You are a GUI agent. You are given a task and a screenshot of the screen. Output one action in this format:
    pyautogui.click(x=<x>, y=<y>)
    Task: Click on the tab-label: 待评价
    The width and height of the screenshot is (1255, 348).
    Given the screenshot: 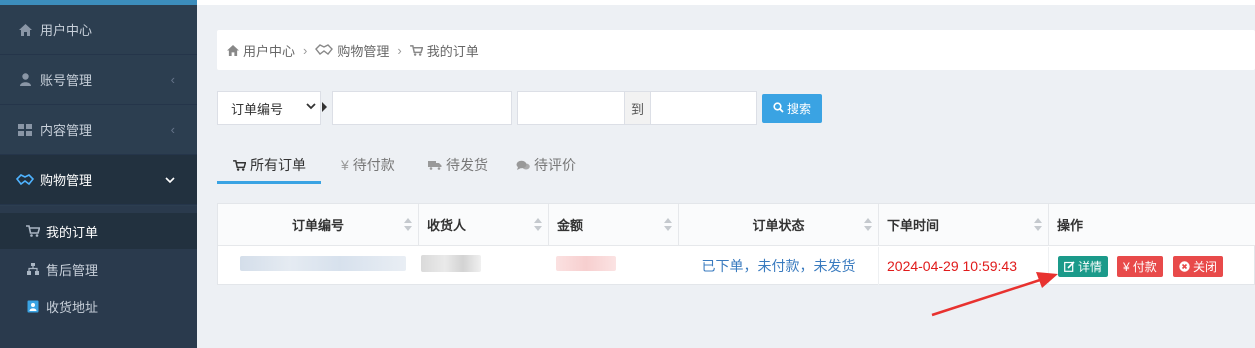 What is the action you would take?
    pyautogui.click(x=555, y=165)
    